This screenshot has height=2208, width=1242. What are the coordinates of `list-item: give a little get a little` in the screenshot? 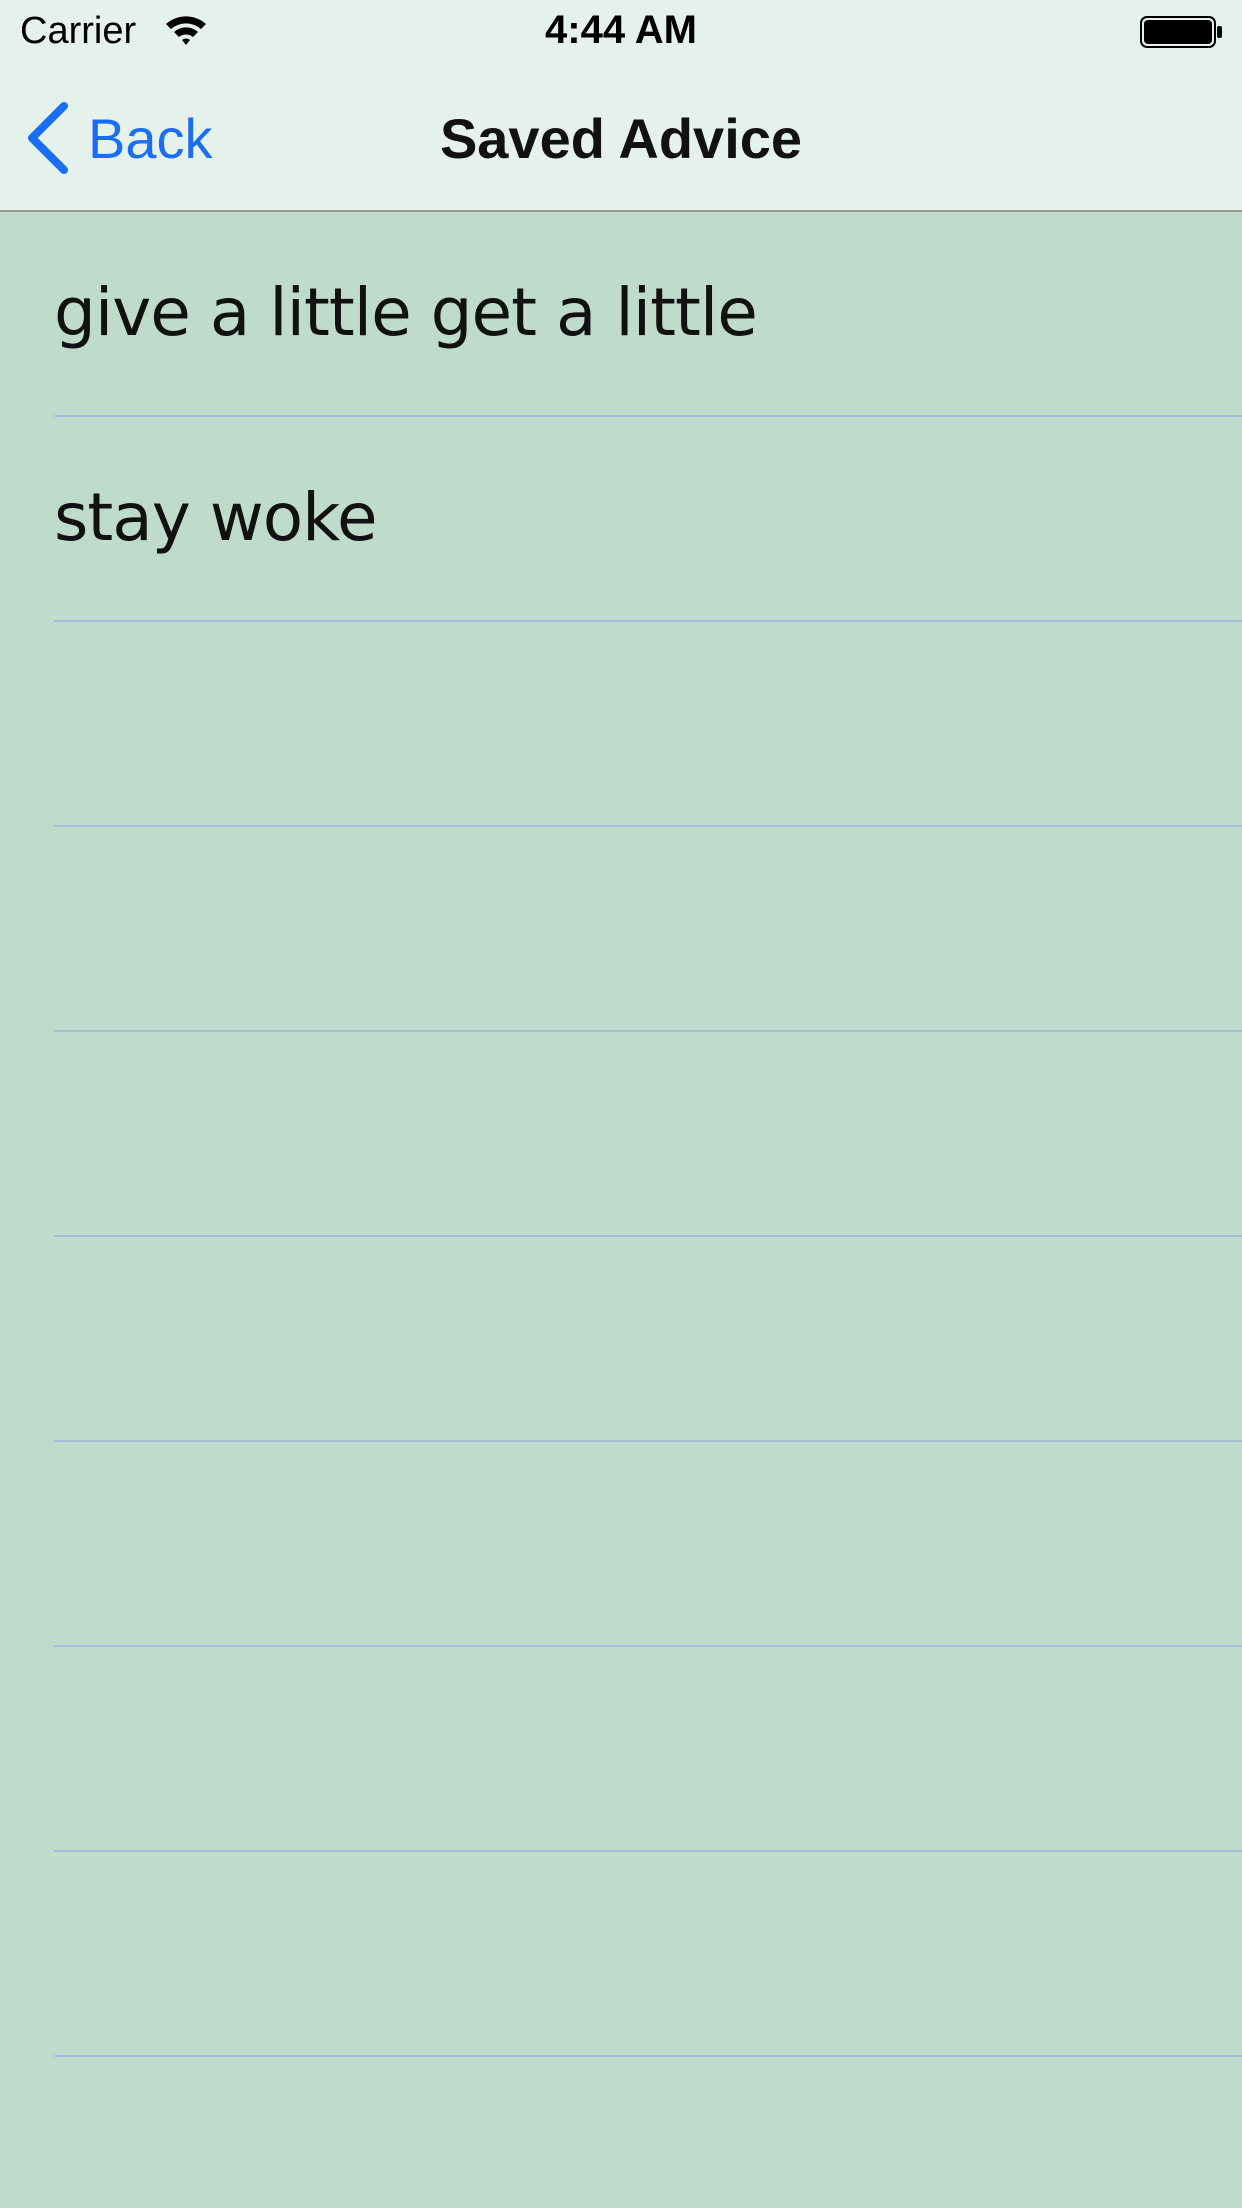 It's located at (648, 314).